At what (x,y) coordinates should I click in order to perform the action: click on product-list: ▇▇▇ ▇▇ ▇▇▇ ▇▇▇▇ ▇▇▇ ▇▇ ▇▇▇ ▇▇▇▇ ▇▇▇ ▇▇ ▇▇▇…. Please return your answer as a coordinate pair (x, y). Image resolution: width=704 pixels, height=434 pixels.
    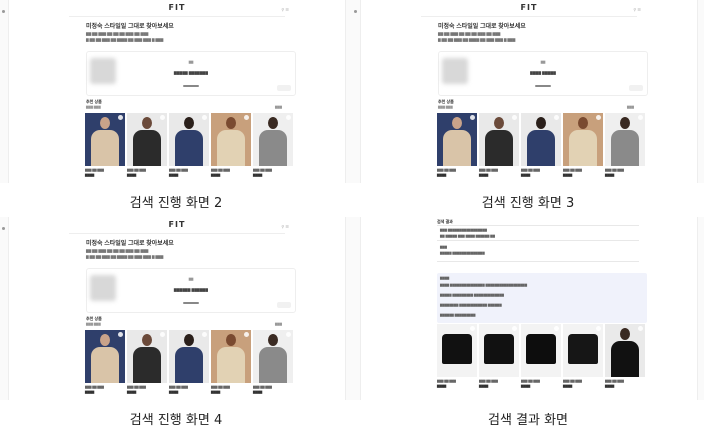
    Looking at the image, I should click on (190, 365).